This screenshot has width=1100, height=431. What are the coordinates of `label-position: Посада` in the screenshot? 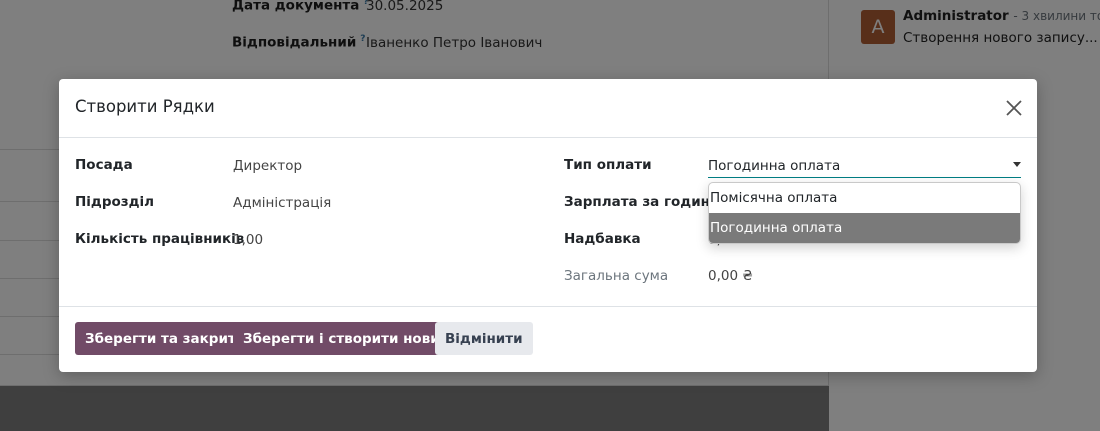 It's located at (104, 165).